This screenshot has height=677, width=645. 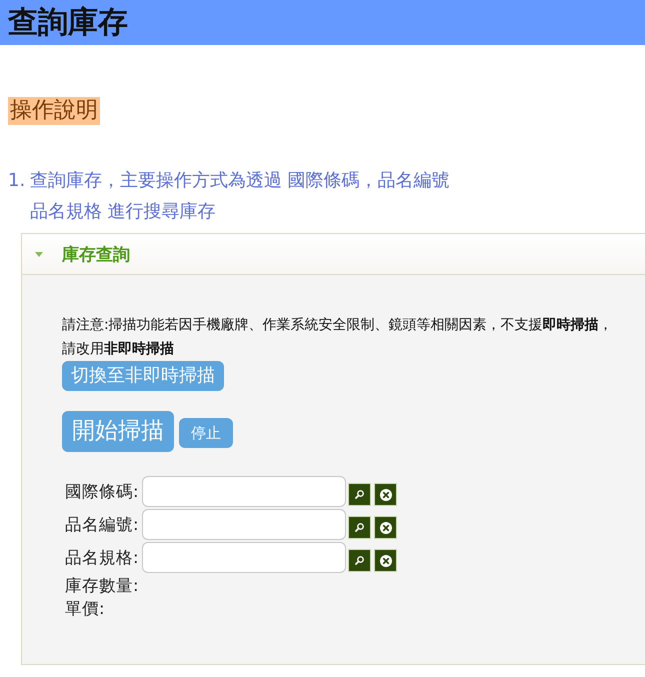 I want to click on field-label: 國際條碼:, so click(x=102, y=491).